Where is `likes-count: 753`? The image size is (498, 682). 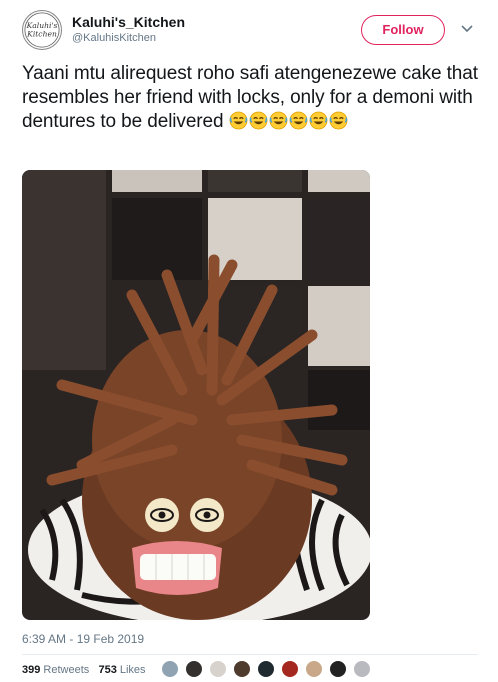
likes-count: 753 is located at coordinates (107, 670).